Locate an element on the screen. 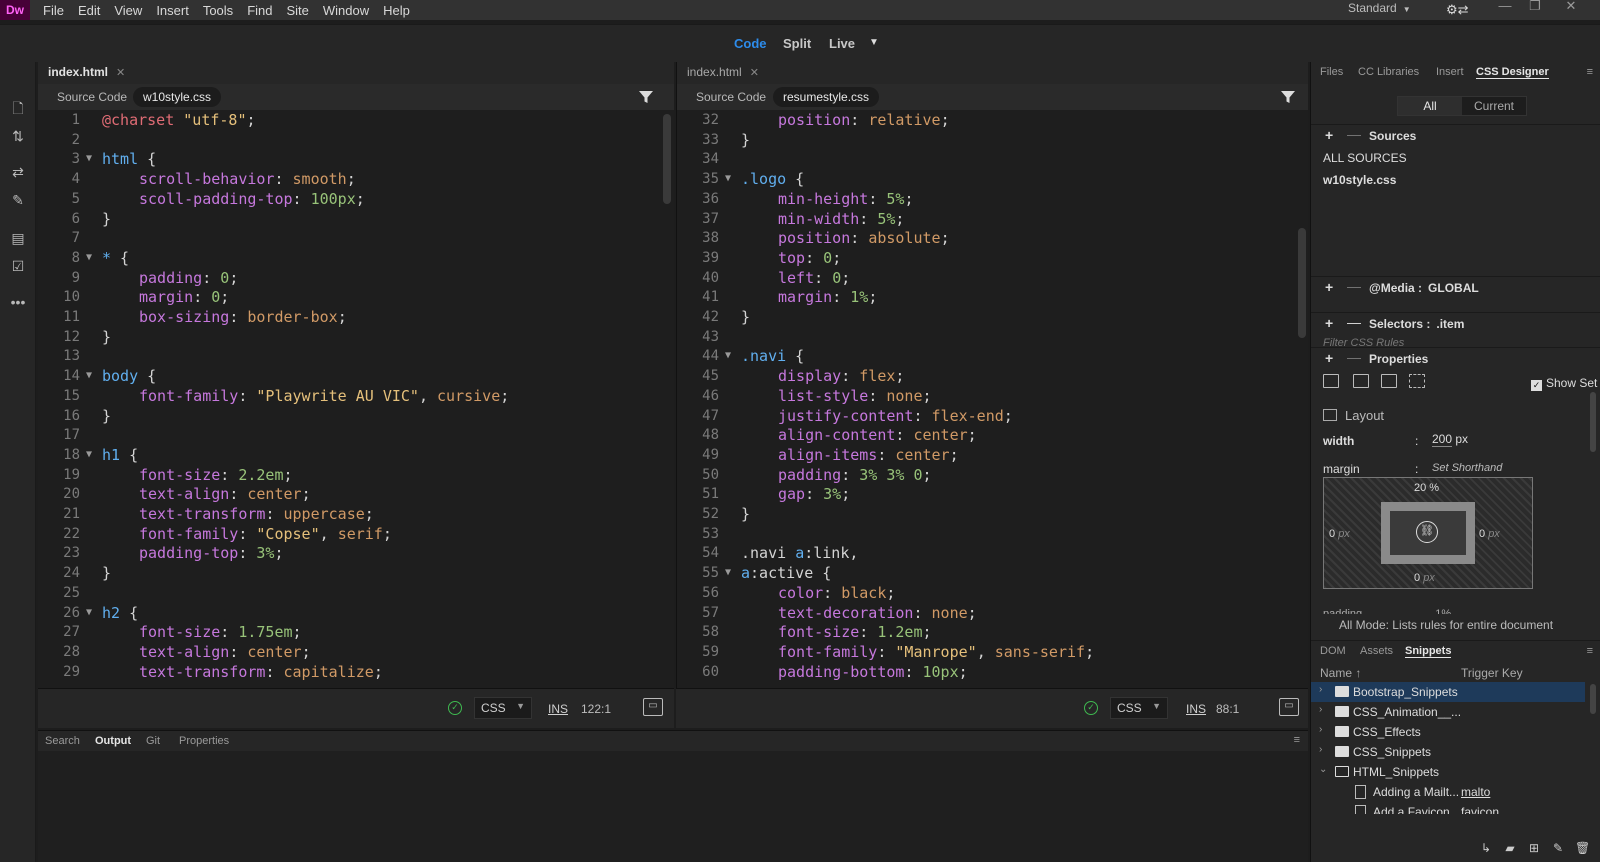 The image size is (1600, 862). minimize-icon: — is located at coordinates (1505, 8).